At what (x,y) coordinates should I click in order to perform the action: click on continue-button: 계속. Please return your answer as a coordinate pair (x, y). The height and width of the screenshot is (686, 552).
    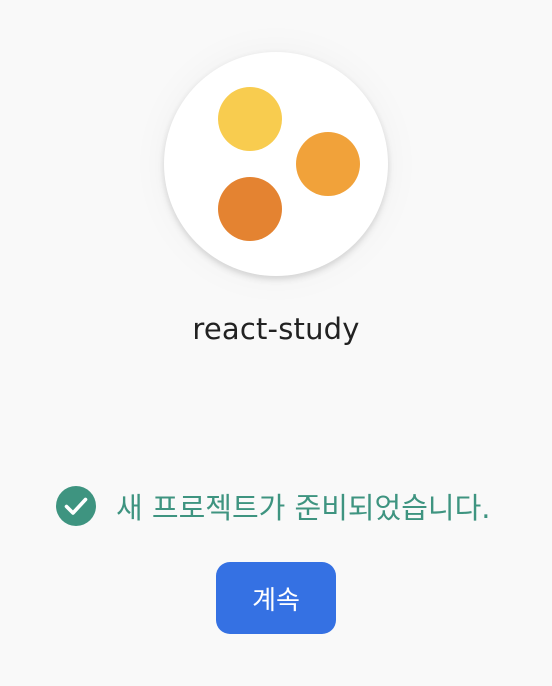
    Looking at the image, I should click on (276, 598).